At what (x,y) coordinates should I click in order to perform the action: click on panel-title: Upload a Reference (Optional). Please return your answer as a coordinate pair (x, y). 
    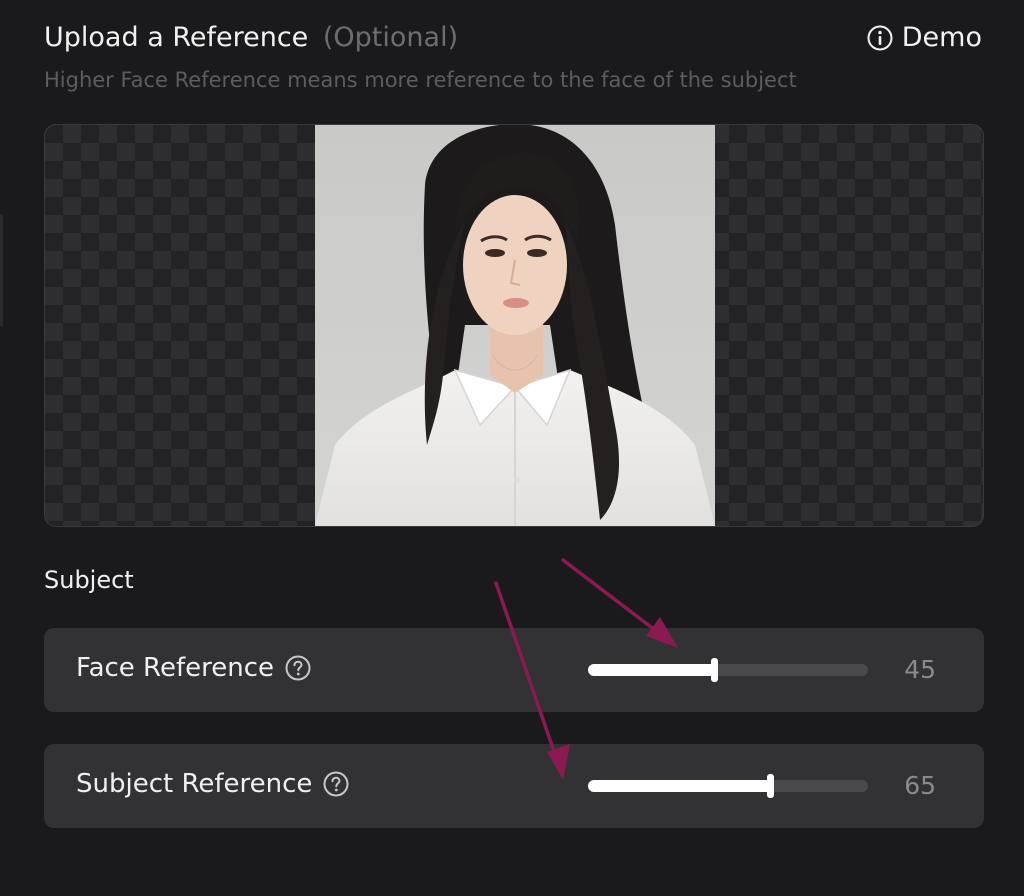
    Looking at the image, I should click on (251, 37).